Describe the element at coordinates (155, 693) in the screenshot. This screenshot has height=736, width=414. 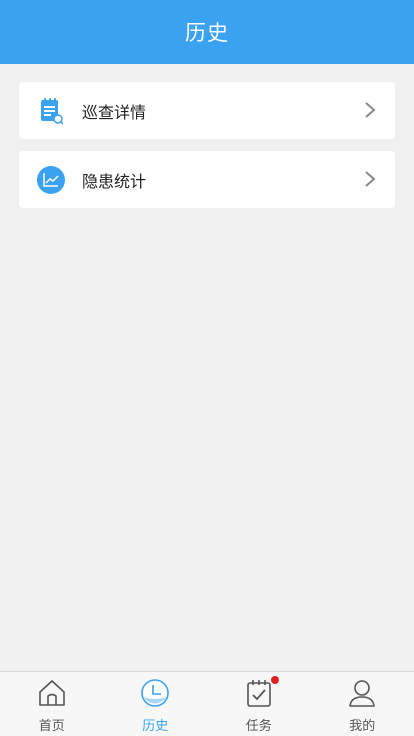
I see `clock-icon` at that location.